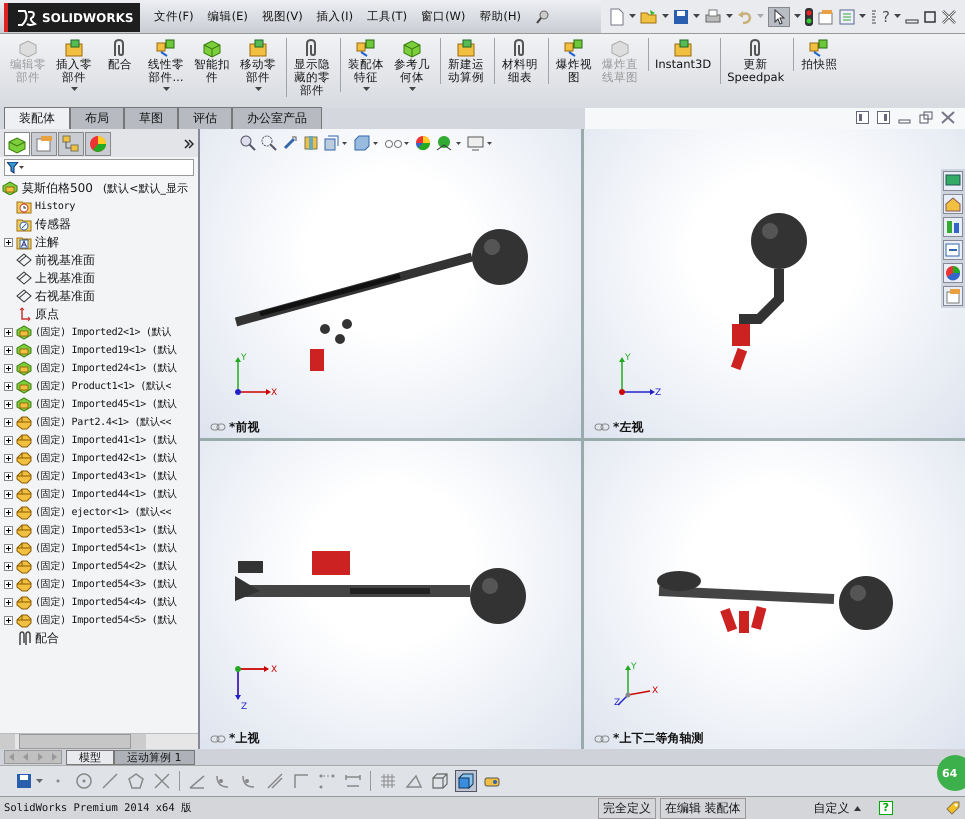  I want to click on ribbon-button: 移动零 部件, so click(258, 65).